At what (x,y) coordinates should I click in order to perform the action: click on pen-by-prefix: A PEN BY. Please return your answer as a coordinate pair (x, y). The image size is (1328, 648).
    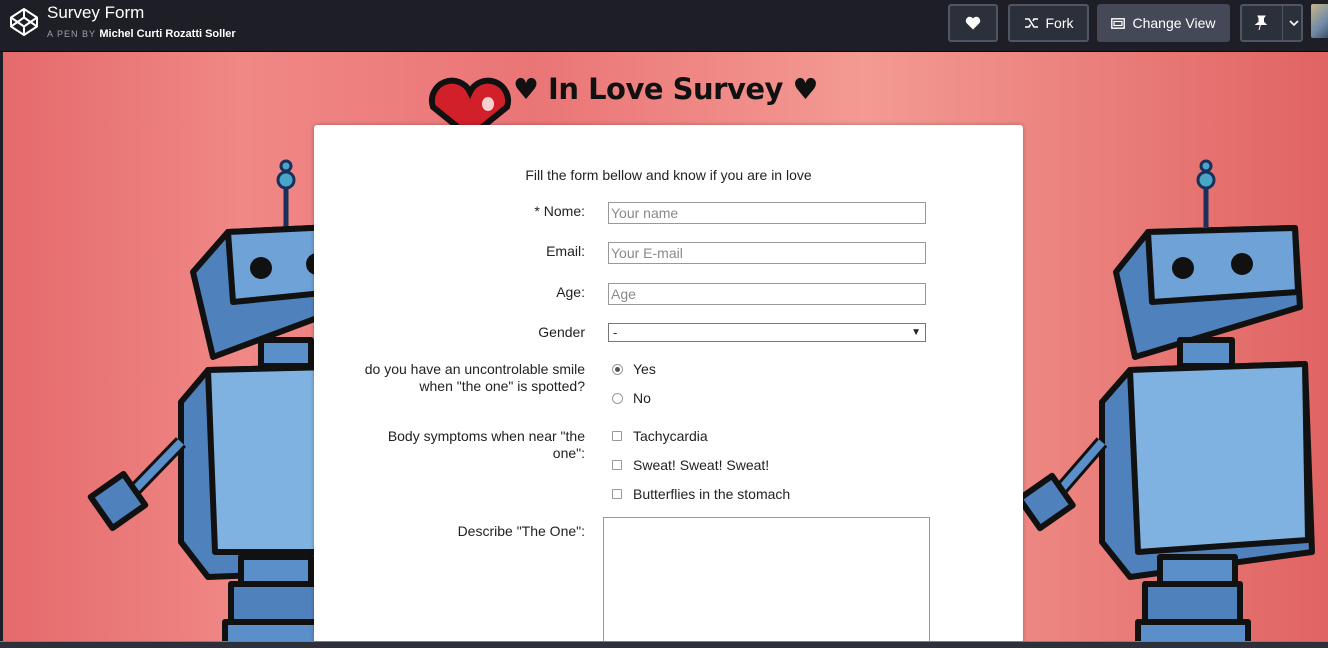
    Looking at the image, I should click on (71, 34).